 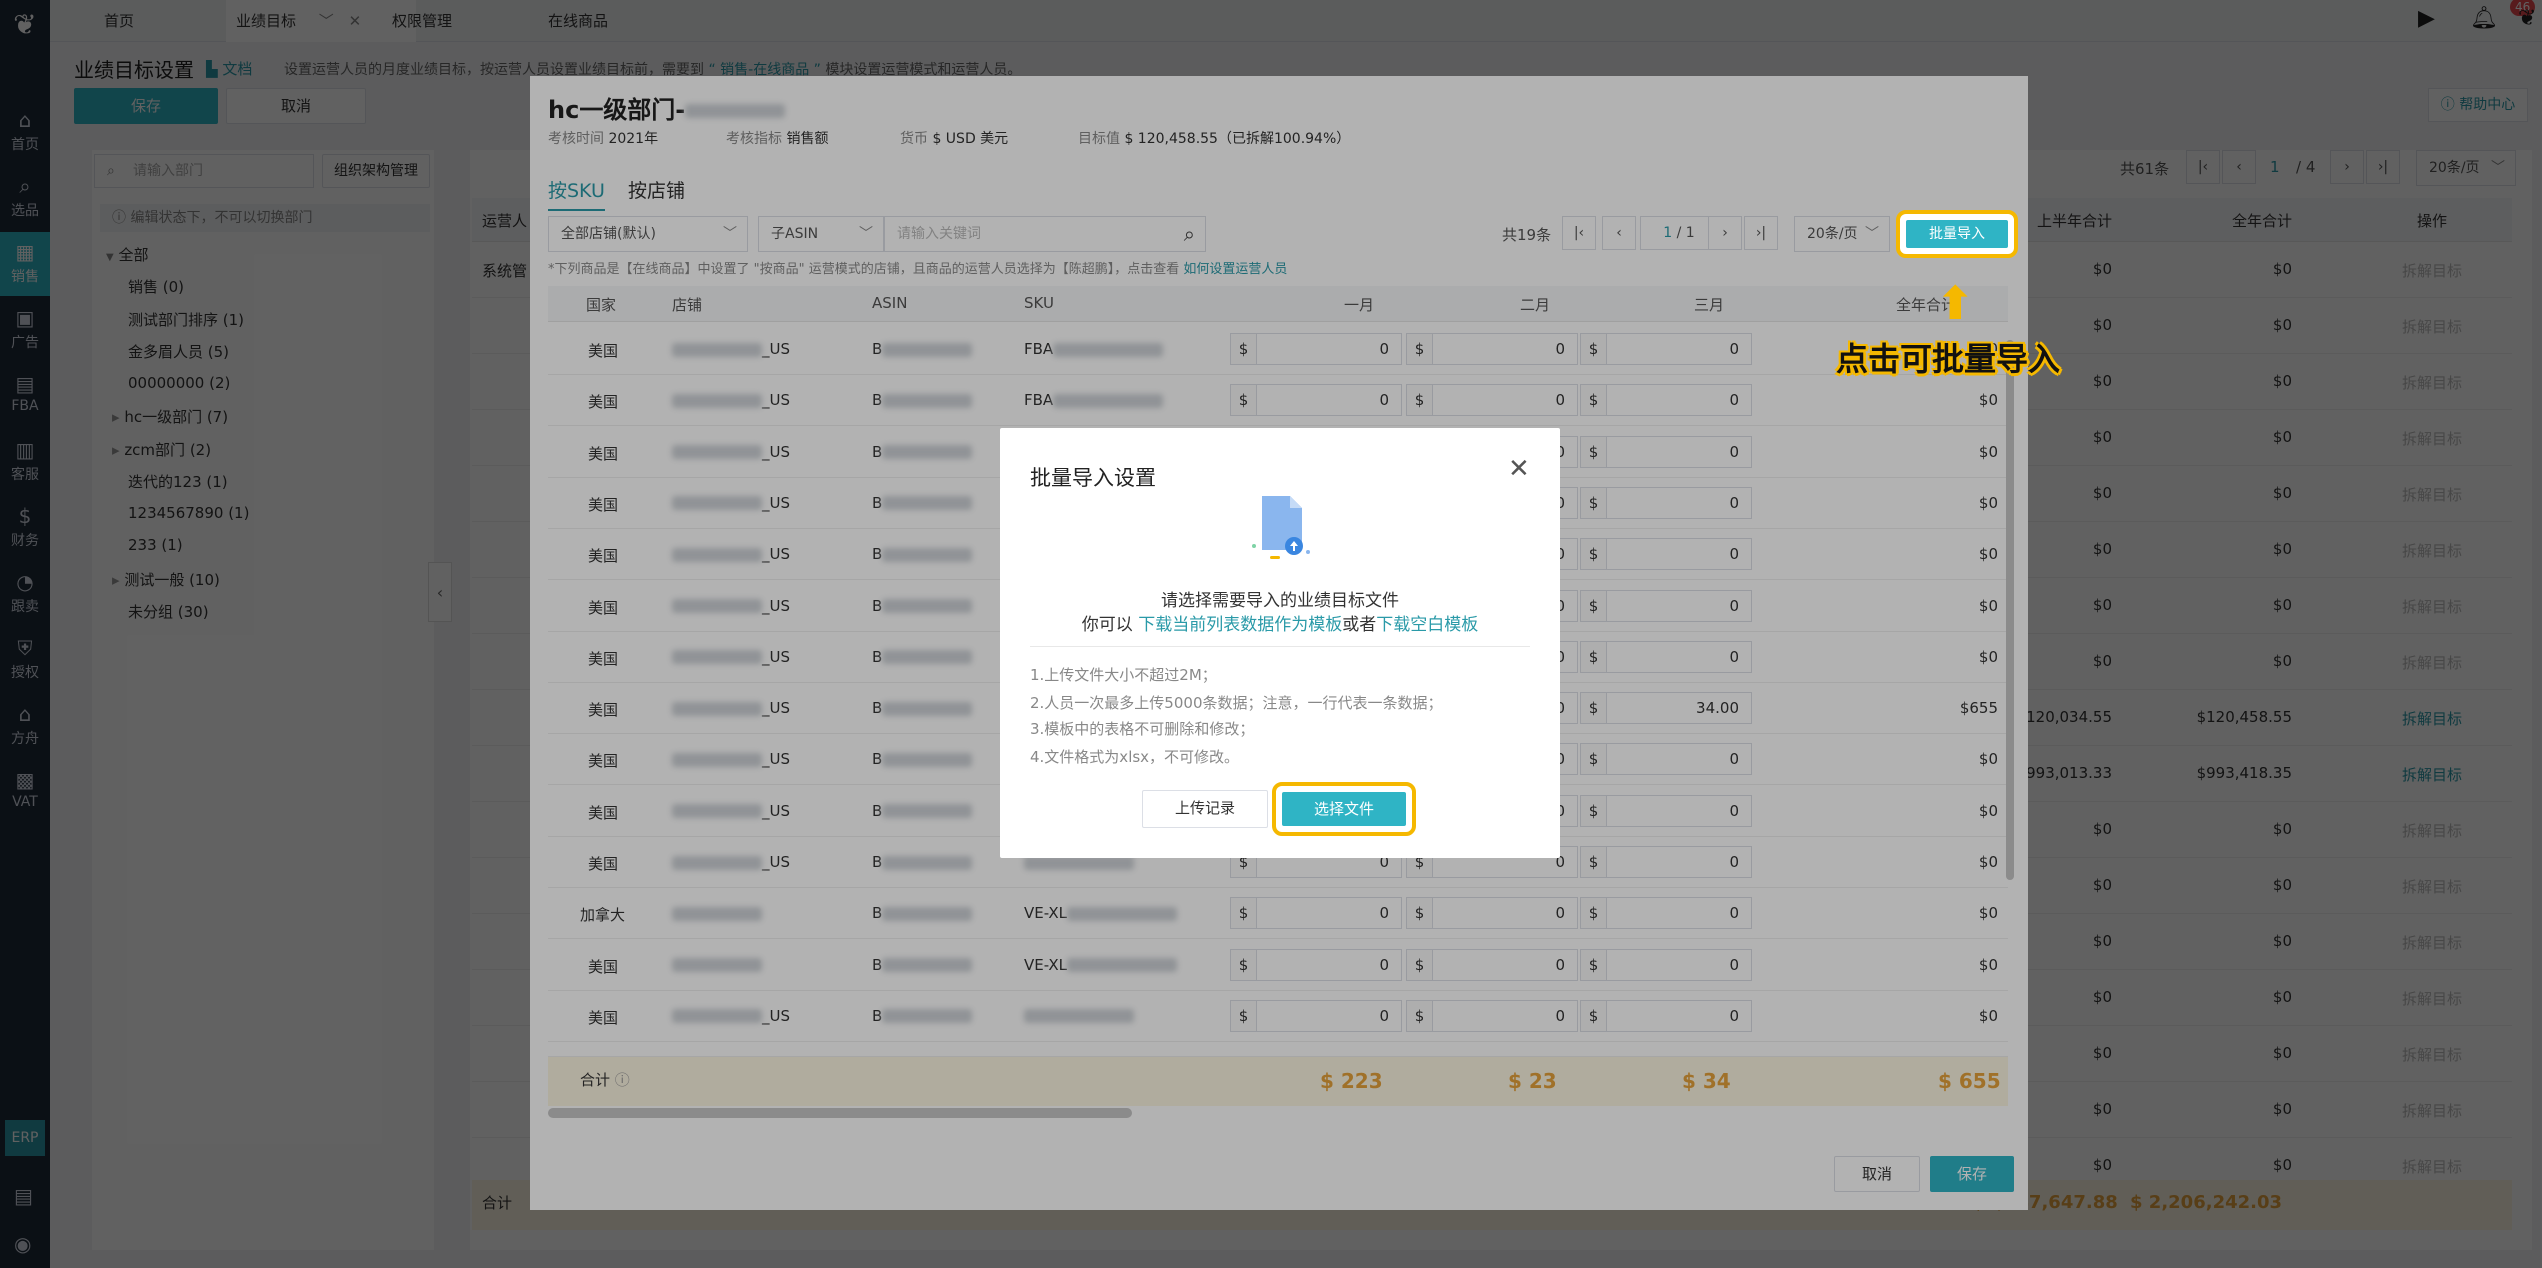 I want to click on choose-file-button: 选择文件, so click(x=1344, y=809).